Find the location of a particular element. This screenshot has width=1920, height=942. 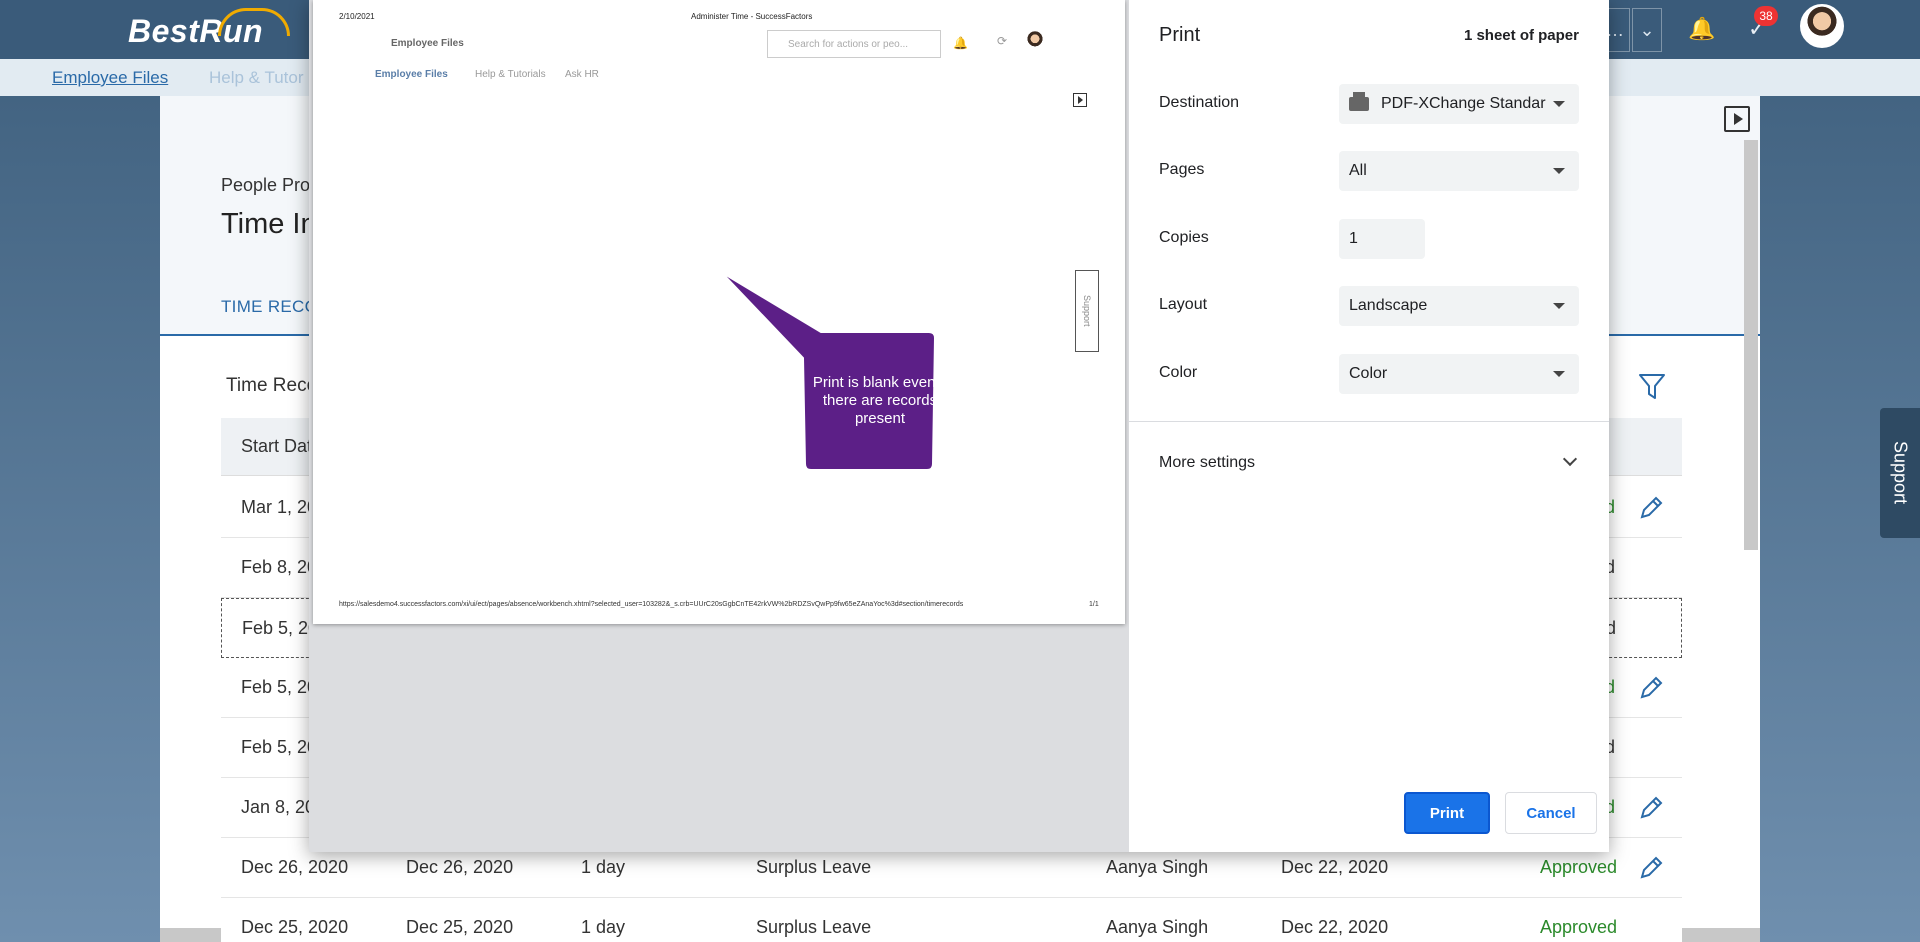

avatar is located at coordinates (1822, 26).